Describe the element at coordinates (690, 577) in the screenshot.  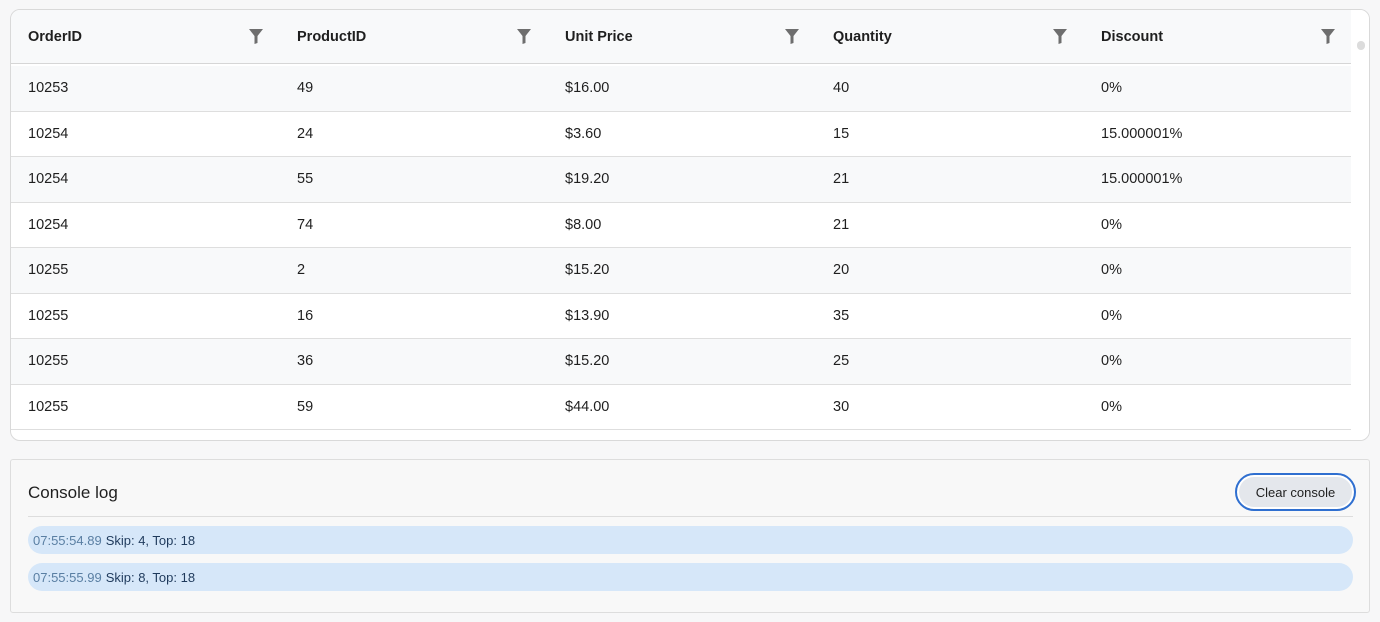
I see `log-entry: 07:55:55.99 Skip: 8, Top: 18` at that location.